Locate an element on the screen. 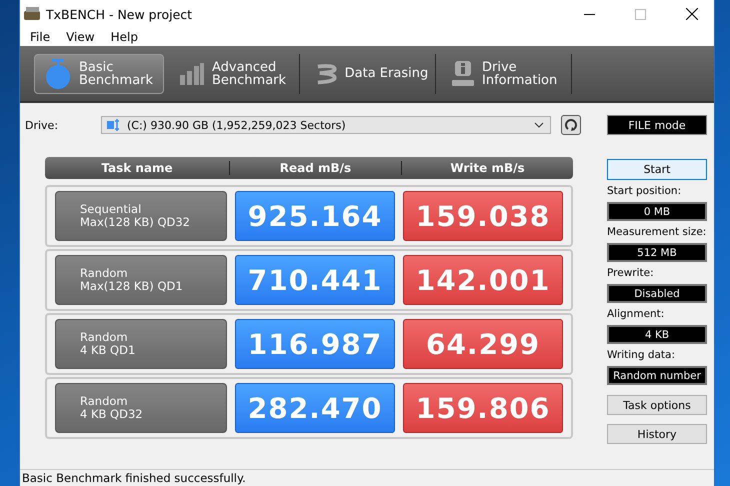 The width and height of the screenshot is (730, 486). window-title: TxBENCH - New project is located at coordinates (120, 14).